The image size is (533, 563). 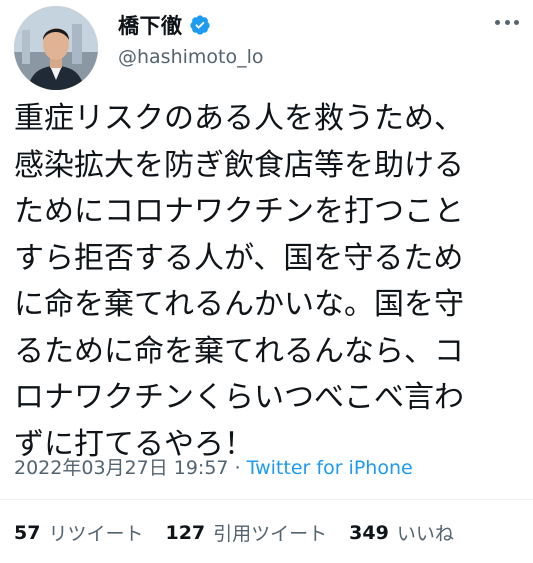 What do you see at coordinates (96, 534) in the screenshot?
I see `retweets-label: リツイート` at bounding box center [96, 534].